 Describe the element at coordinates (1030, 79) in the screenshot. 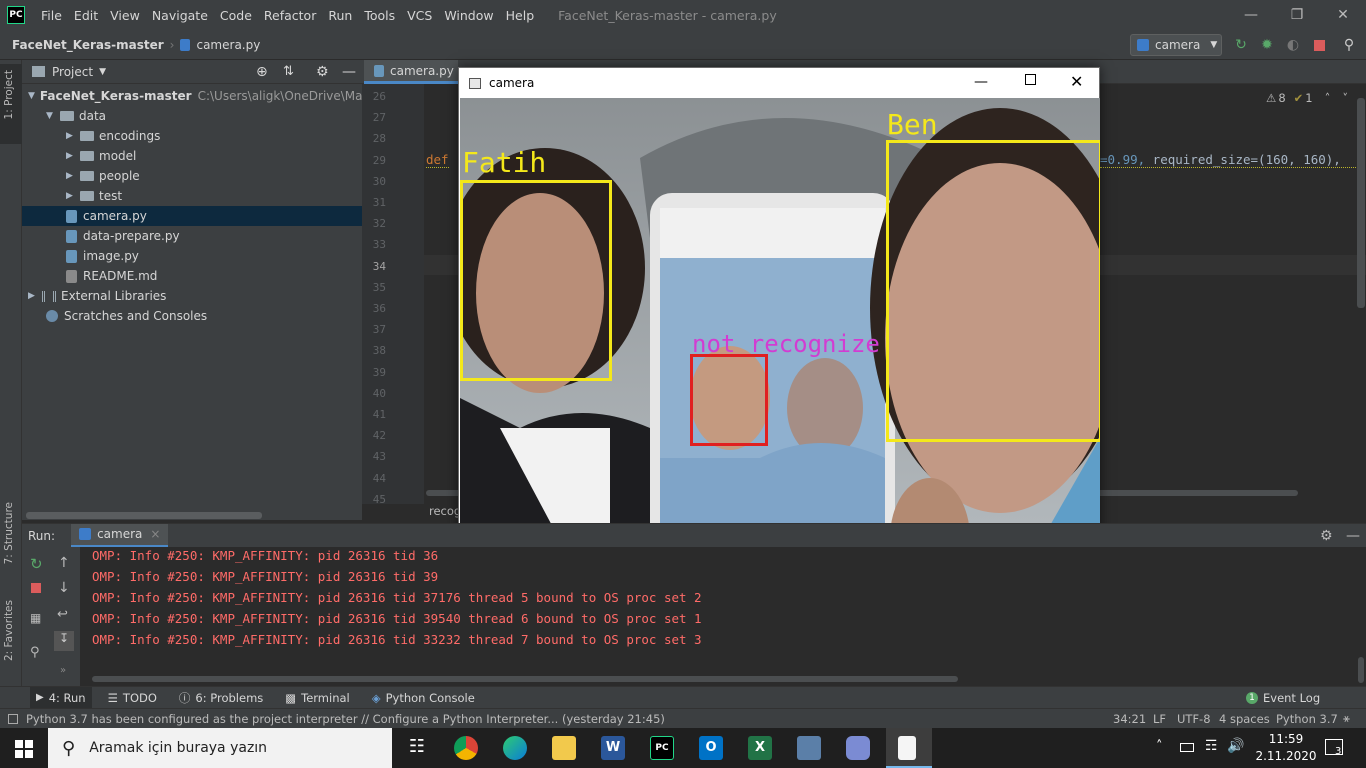

I see `maximize-icon` at that location.